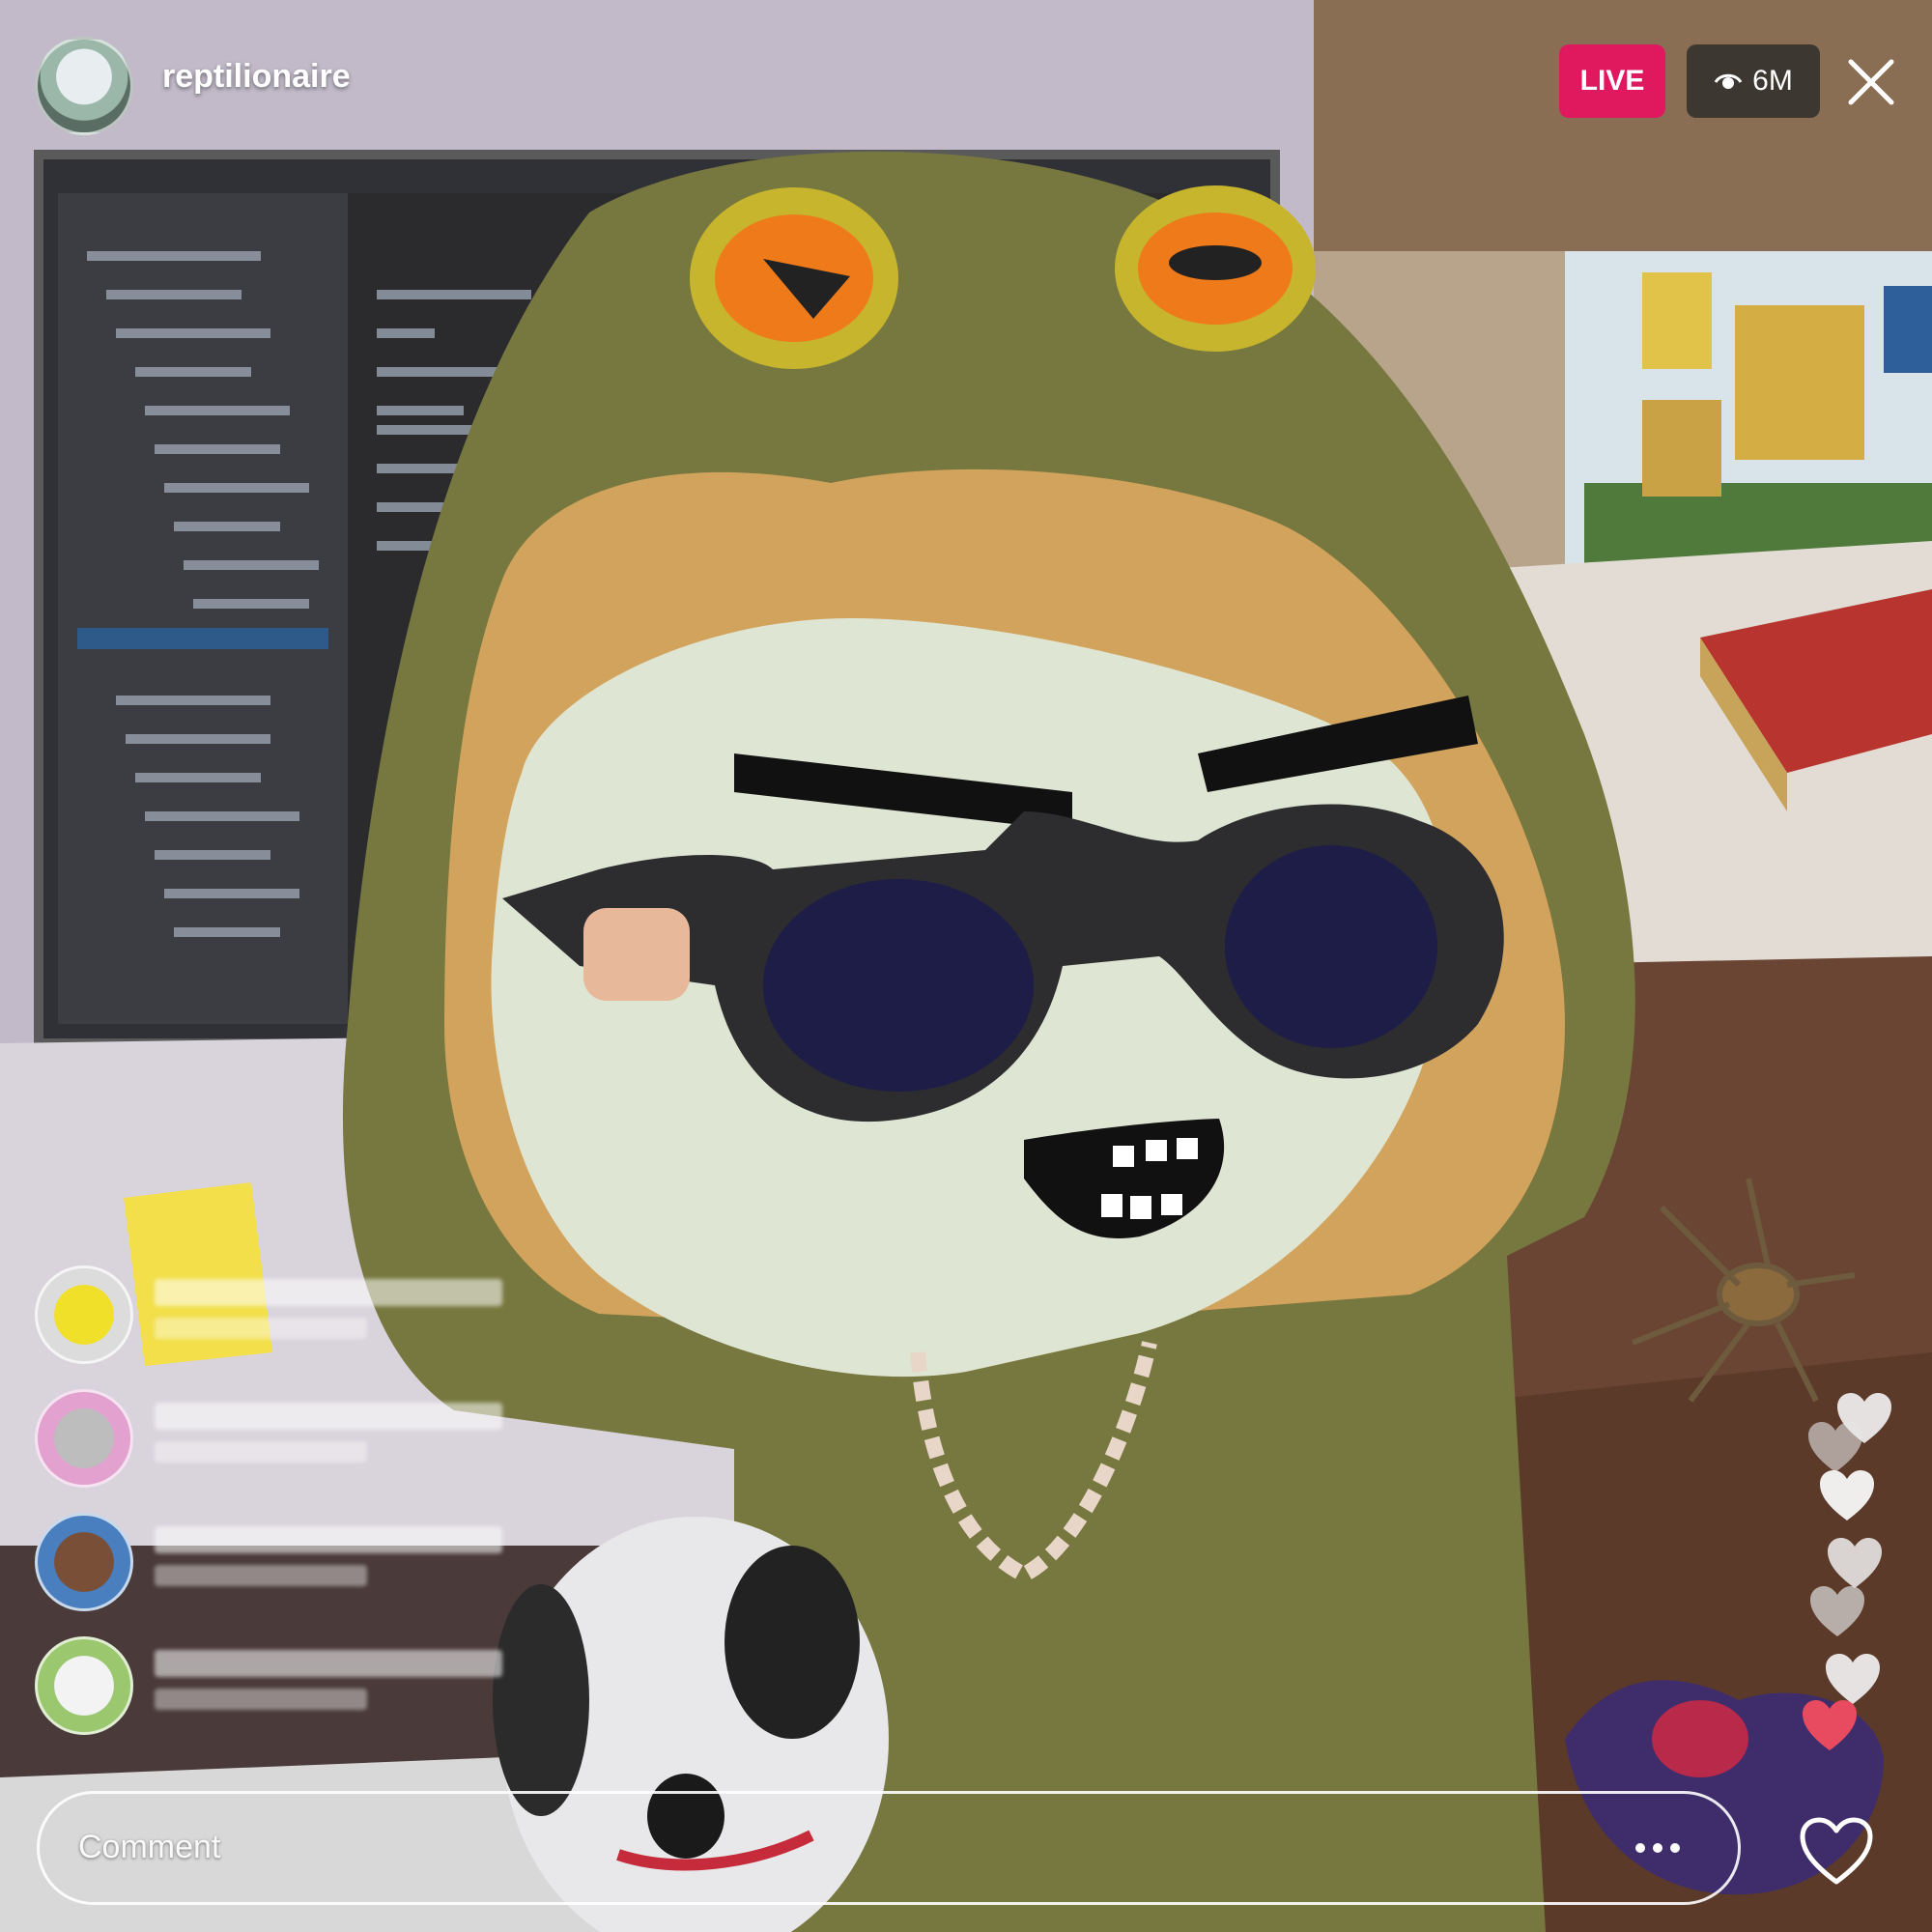  What do you see at coordinates (1728, 81) in the screenshot?
I see `eye-icon` at bounding box center [1728, 81].